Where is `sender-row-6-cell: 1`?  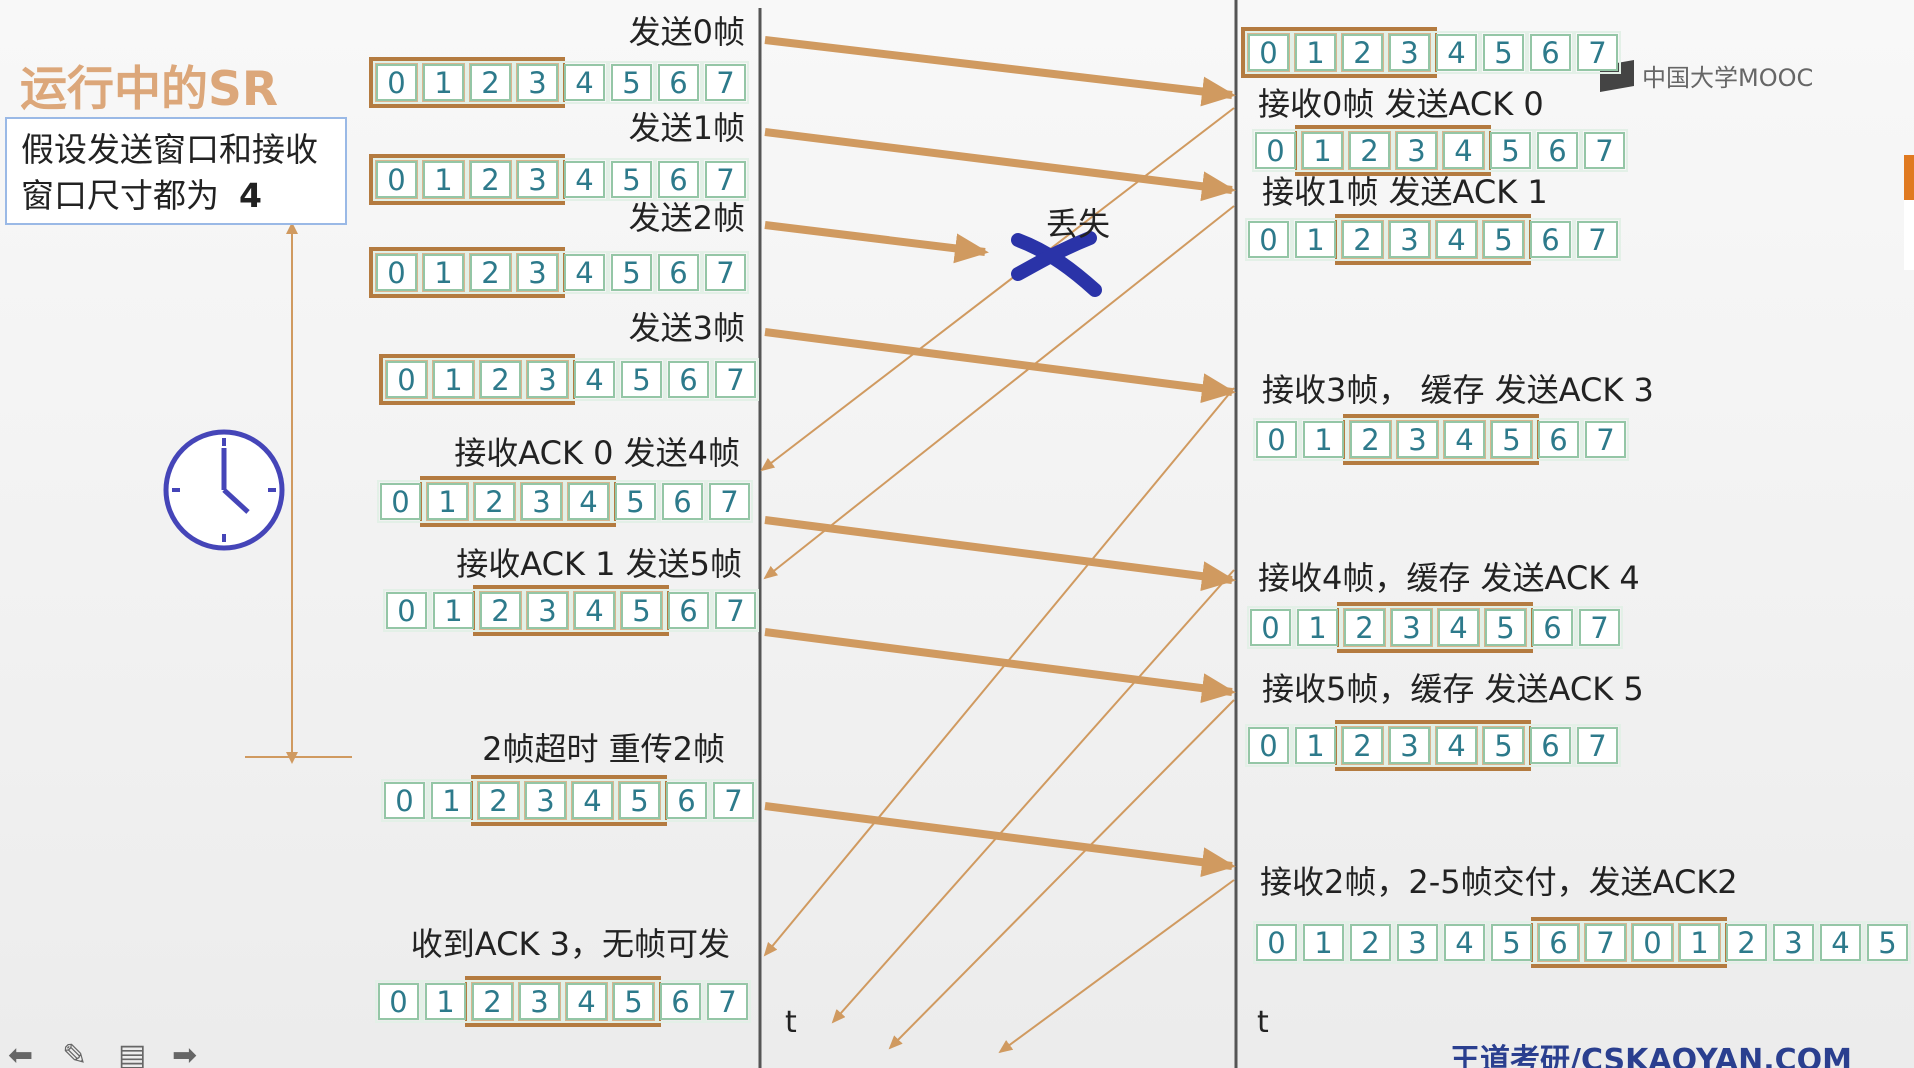 sender-row-6-cell: 1 is located at coordinates (451, 800).